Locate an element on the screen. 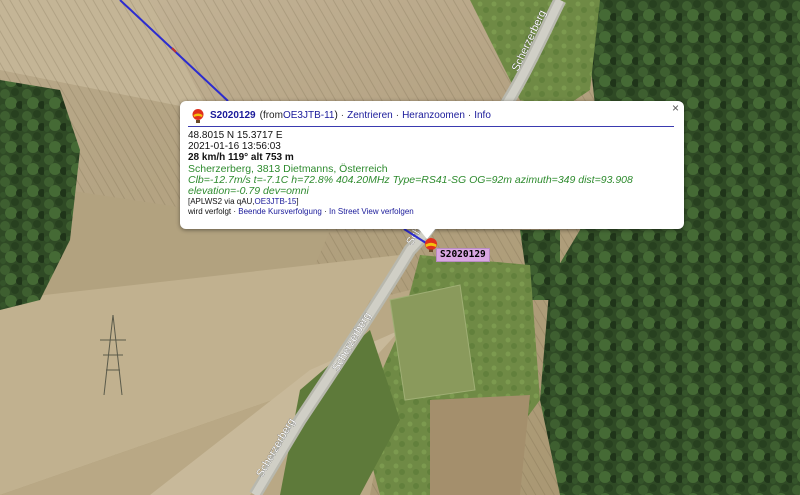 The width and height of the screenshot is (800, 495). station-marker-label: S2020129 is located at coordinates (463, 255).